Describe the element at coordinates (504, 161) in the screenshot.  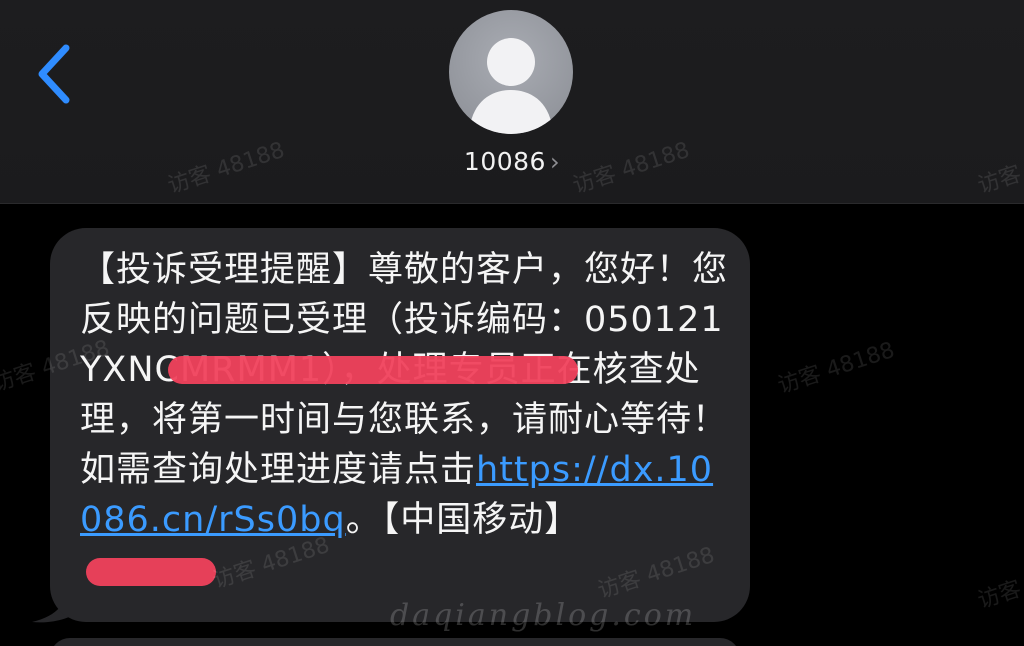
I see `contact-name: 10086` at that location.